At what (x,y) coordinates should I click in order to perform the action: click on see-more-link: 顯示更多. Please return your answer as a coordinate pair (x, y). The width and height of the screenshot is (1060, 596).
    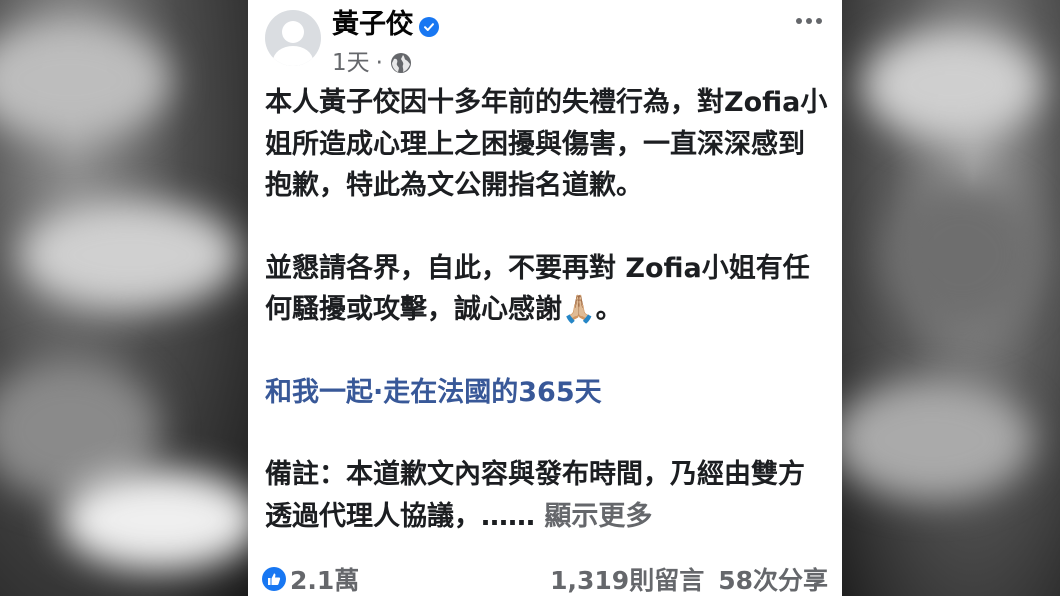
    Looking at the image, I should click on (598, 516).